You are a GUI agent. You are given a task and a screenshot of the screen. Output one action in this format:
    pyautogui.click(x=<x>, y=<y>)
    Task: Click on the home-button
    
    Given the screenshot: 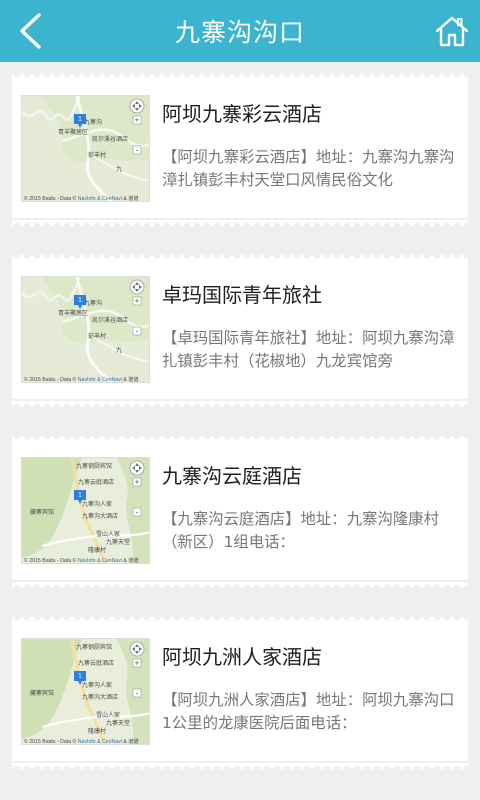 What is the action you would take?
    pyautogui.click(x=452, y=31)
    